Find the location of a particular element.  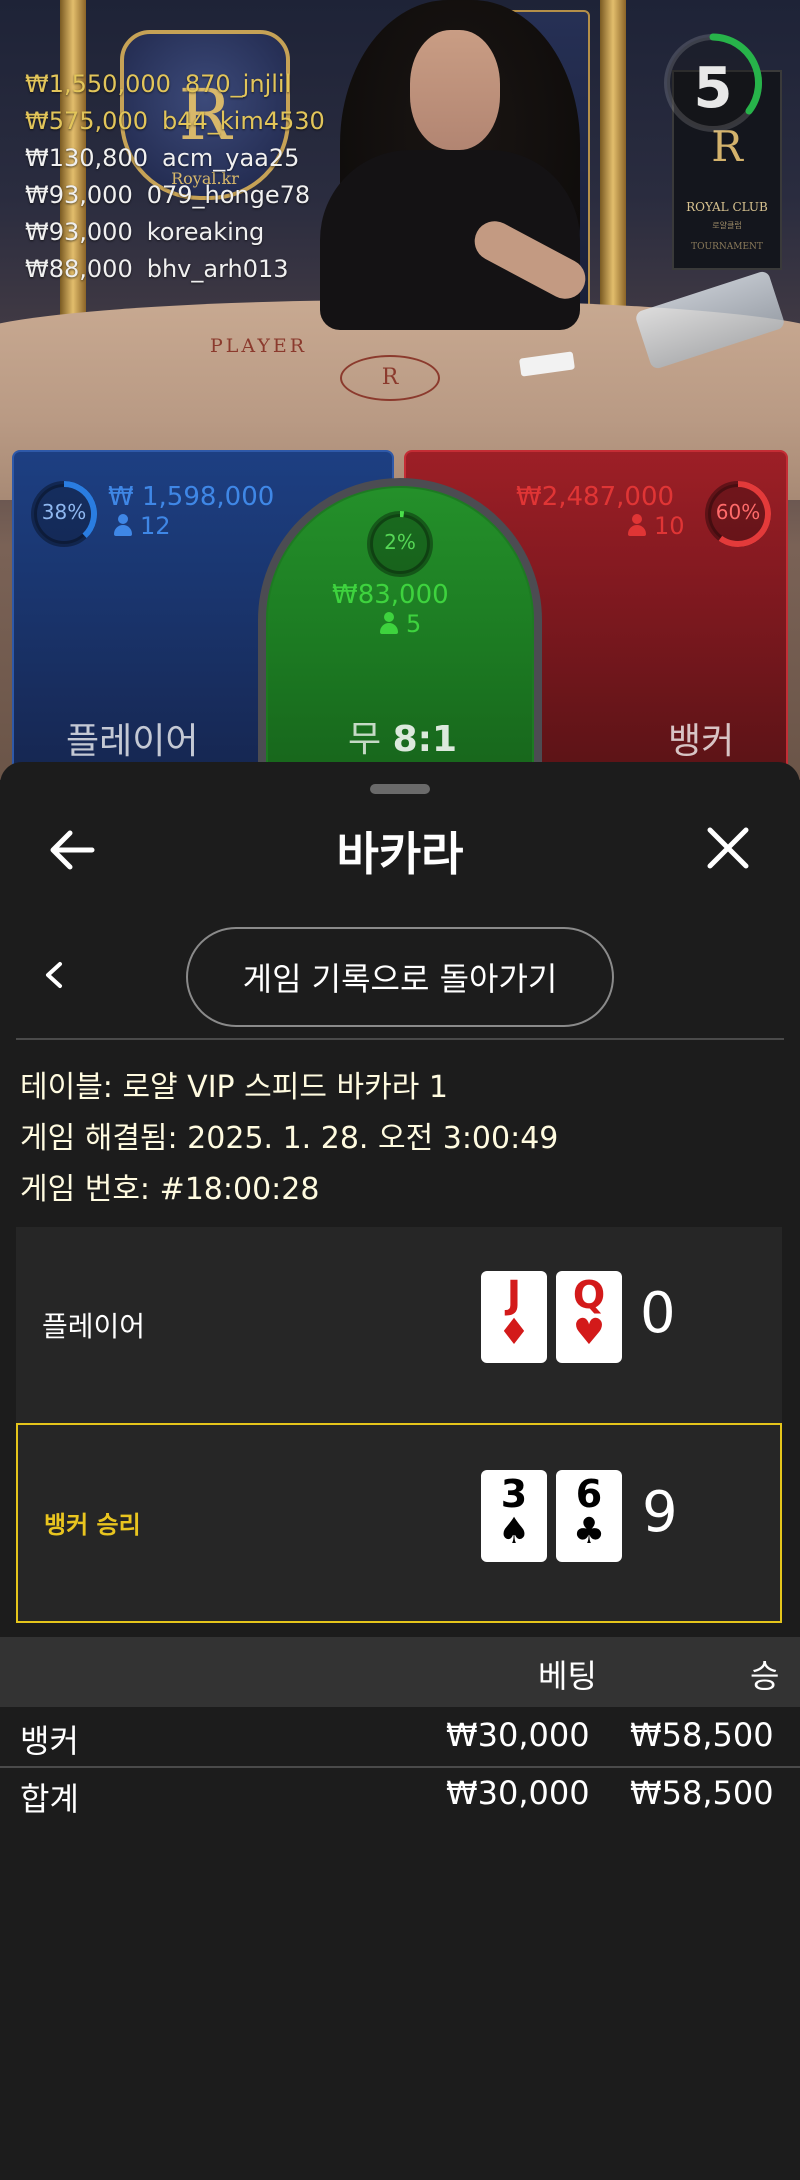

banker-bet-amount: ₩2,487,000 is located at coordinates (595, 497).